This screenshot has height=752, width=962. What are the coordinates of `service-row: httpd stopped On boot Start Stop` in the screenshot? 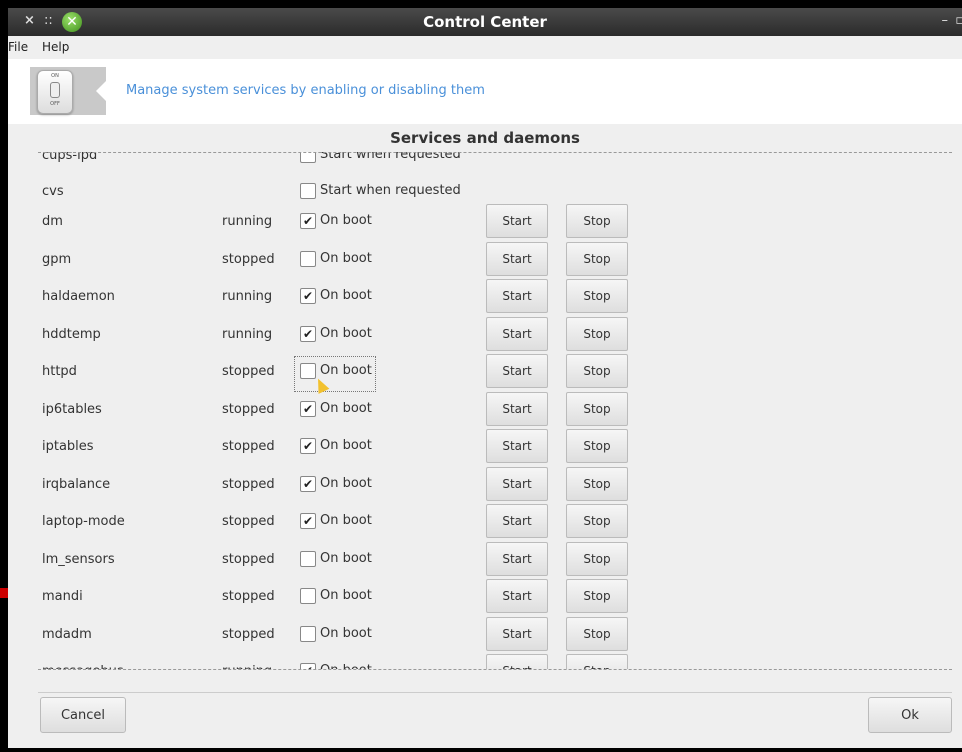 It's located at (485, 373).